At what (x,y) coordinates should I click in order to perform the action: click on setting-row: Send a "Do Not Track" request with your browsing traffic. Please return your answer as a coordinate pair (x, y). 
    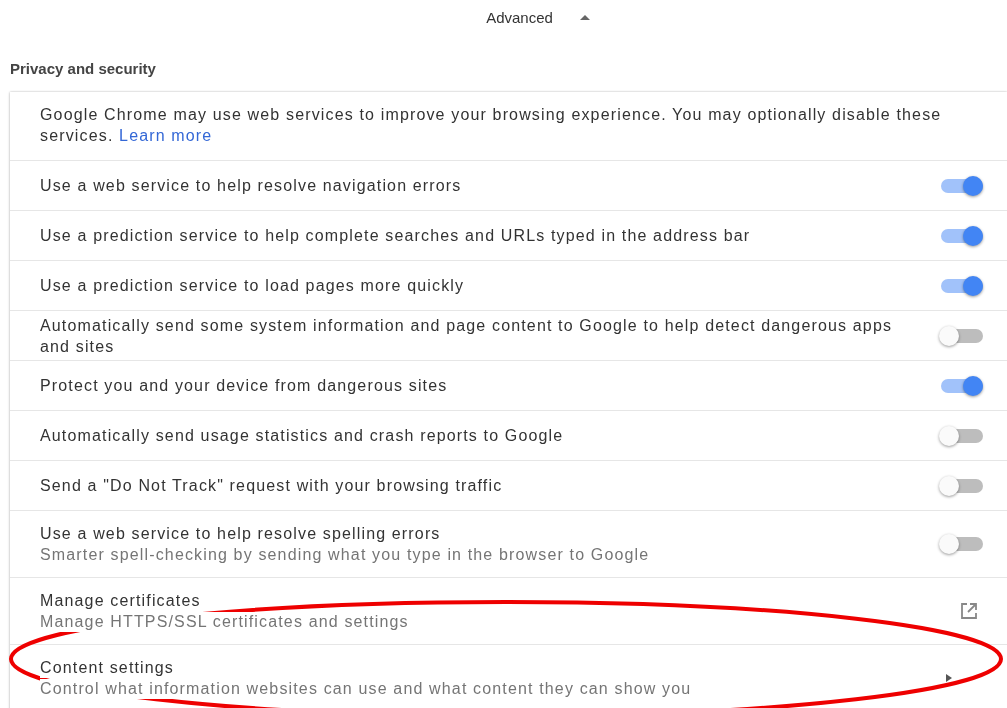
    Looking at the image, I should click on (508, 485).